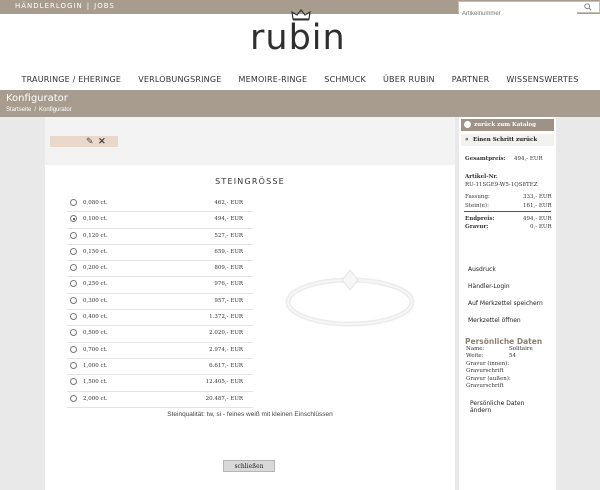 The width and height of the screenshot is (600, 490). I want to click on nav-memoire-ringe: MEMOIRE-RINGE, so click(273, 79).